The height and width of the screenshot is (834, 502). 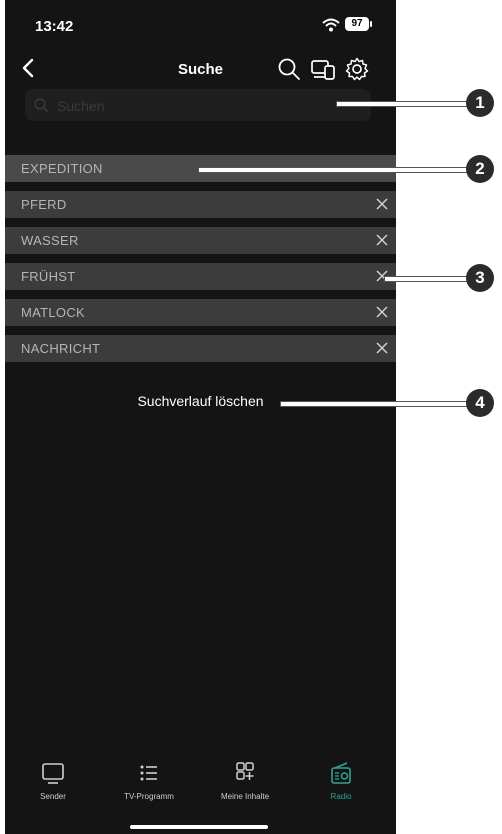 What do you see at coordinates (200, 312) in the screenshot?
I see `history-item-matlock: MATLOCK` at bounding box center [200, 312].